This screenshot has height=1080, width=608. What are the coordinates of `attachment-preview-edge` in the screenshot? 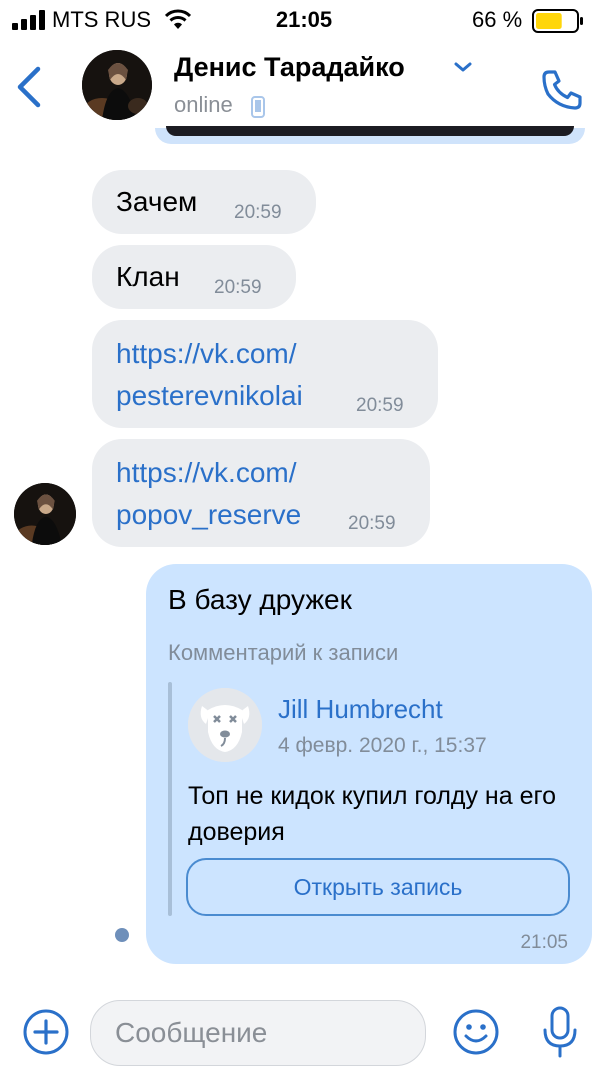 It's located at (370, 135).